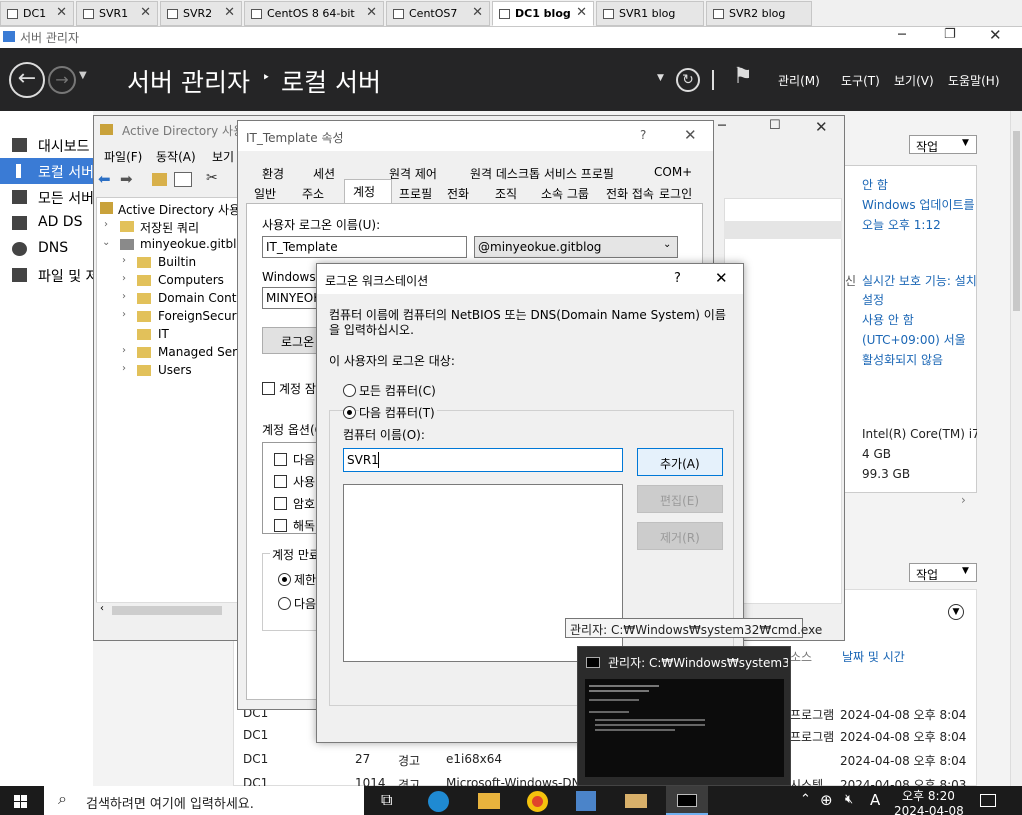  I want to click on flag-icon: ⚑, so click(743, 76).